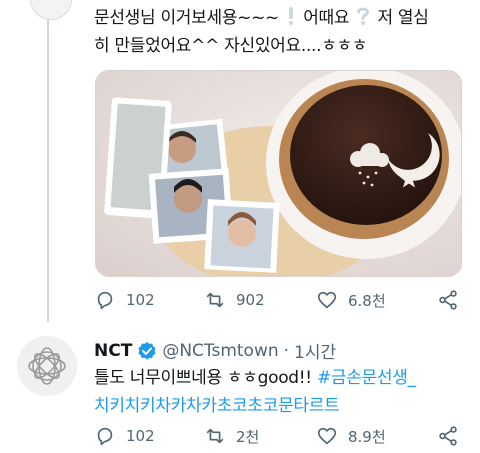 This screenshot has width=480, height=453. I want to click on user-handle: @NCTsmtown, so click(220, 351).